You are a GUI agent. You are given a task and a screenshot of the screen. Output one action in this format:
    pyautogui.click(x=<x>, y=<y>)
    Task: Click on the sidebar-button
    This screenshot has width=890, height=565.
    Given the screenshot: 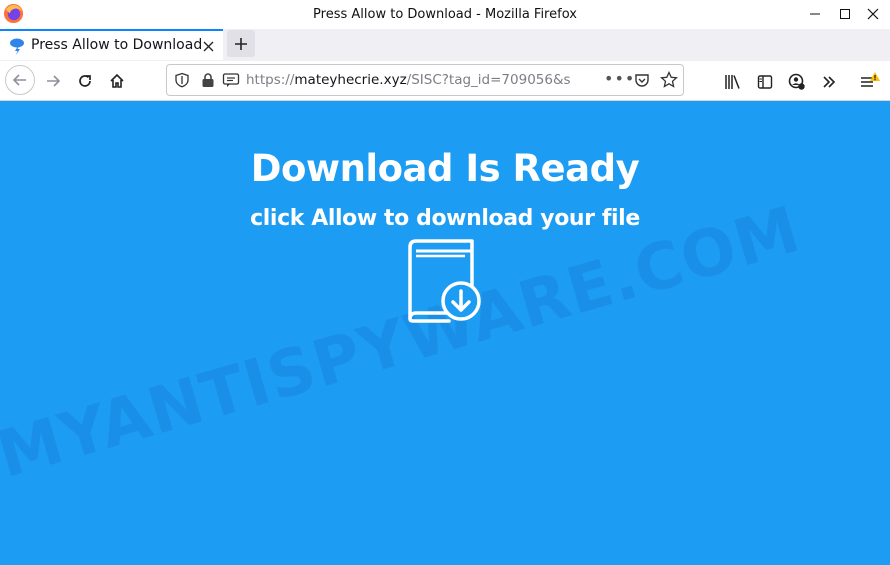 What is the action you would take?
    pyautogui.click(x=765, y=82)
    